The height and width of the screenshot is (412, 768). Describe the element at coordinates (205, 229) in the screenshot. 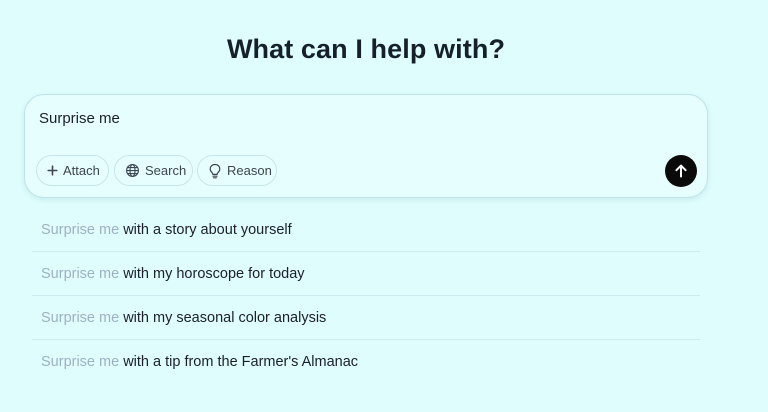

I see `suggestion-text: with a story about yourself` at that location.